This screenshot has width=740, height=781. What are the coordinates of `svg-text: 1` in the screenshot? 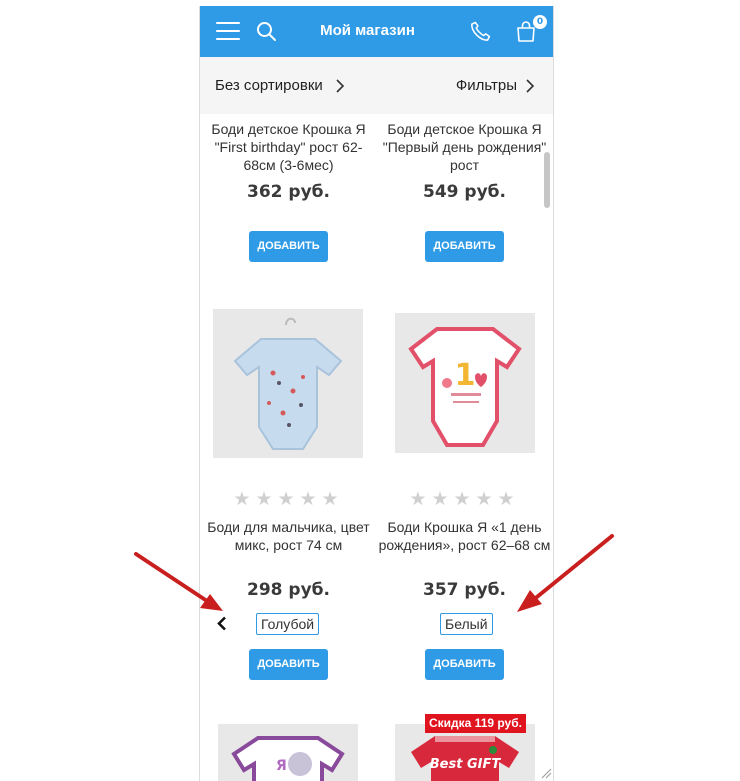 It's located at (465, 375).